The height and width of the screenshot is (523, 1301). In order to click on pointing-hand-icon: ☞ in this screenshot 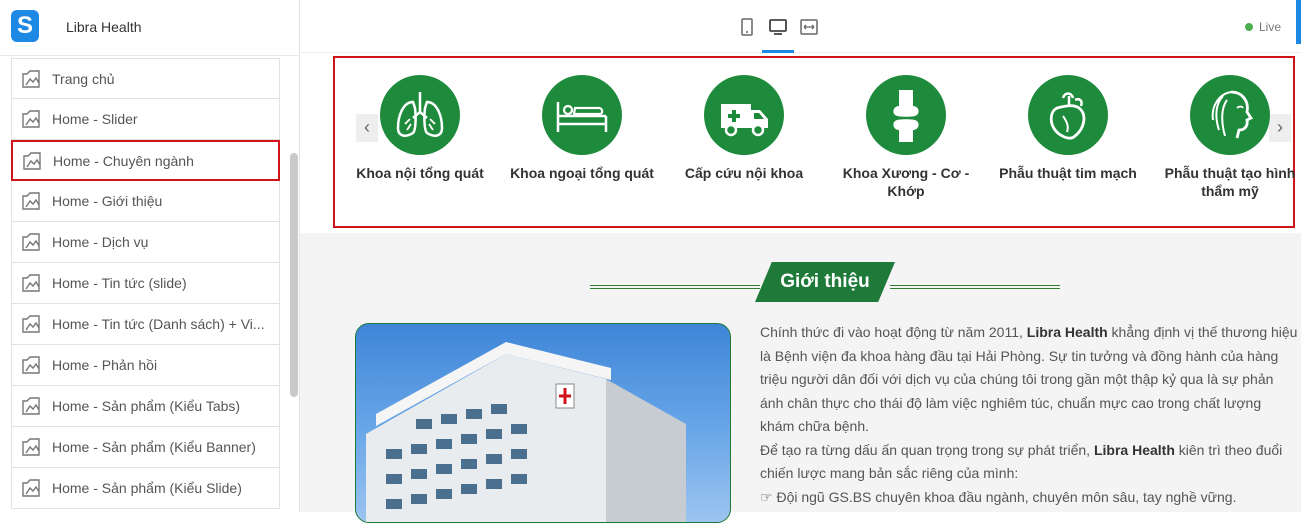, I will do `click(766, 496)`.